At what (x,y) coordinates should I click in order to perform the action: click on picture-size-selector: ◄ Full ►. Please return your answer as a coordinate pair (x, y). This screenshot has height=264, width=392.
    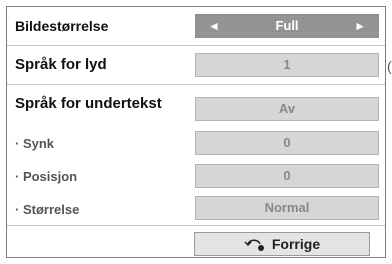
    Looking at the image, I should click on (287, 26).